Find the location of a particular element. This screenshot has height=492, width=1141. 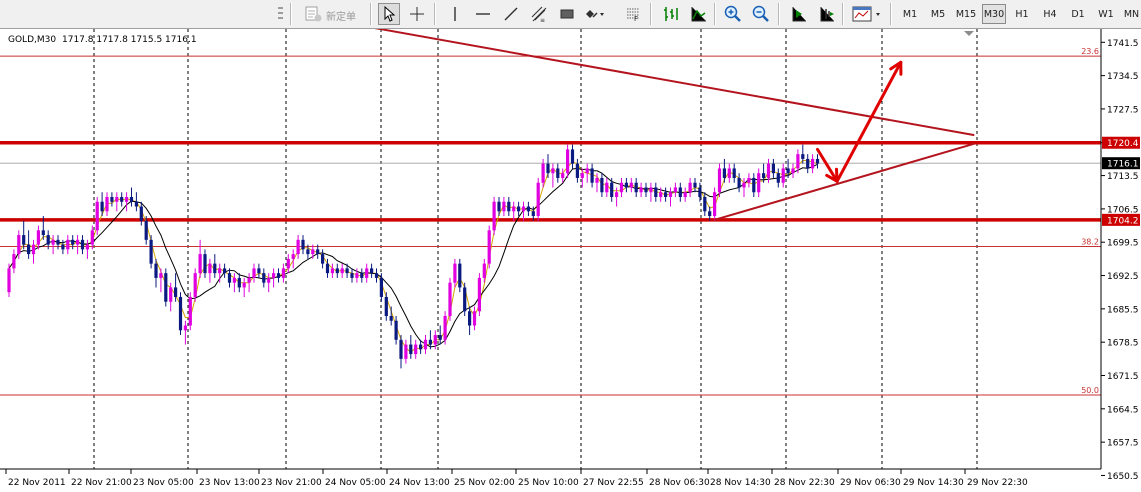

timeframe-m1-button: M1 is located at coordinates (910, 14).